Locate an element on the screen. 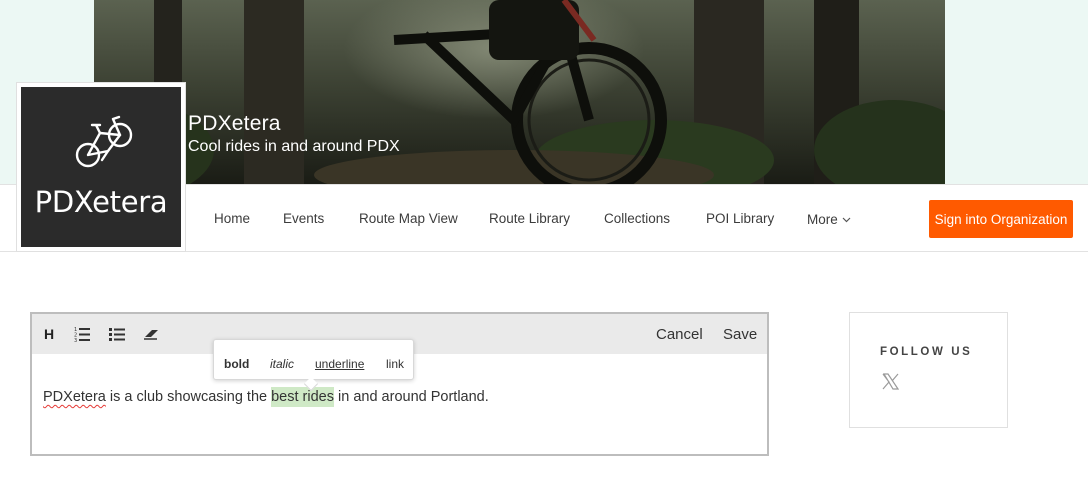 The image size is (1088, 502). bicycle-icon is located at coordinates (104, 141).